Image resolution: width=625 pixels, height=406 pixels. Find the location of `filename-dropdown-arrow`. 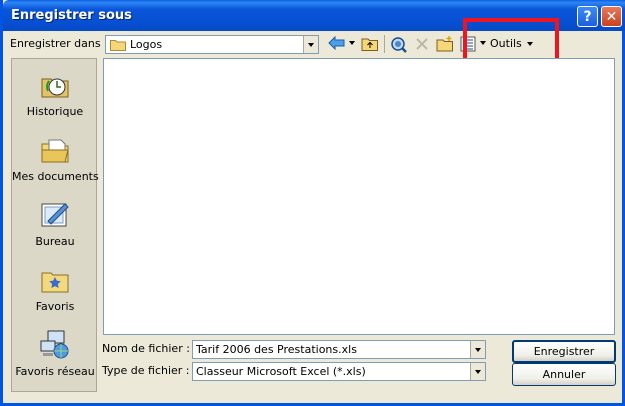

filename-dropdown-arrow is located at coordinates (477, 349).